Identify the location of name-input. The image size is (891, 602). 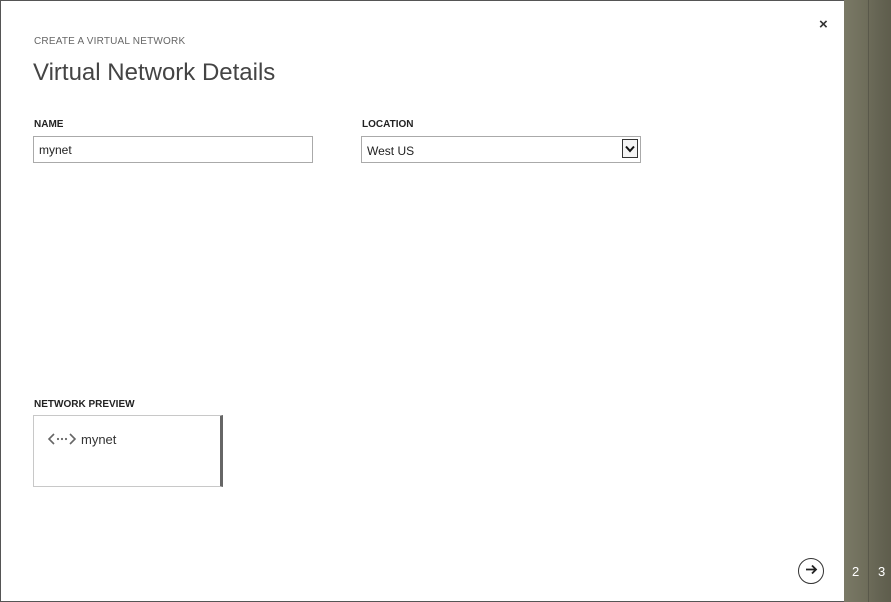
(173, 149).